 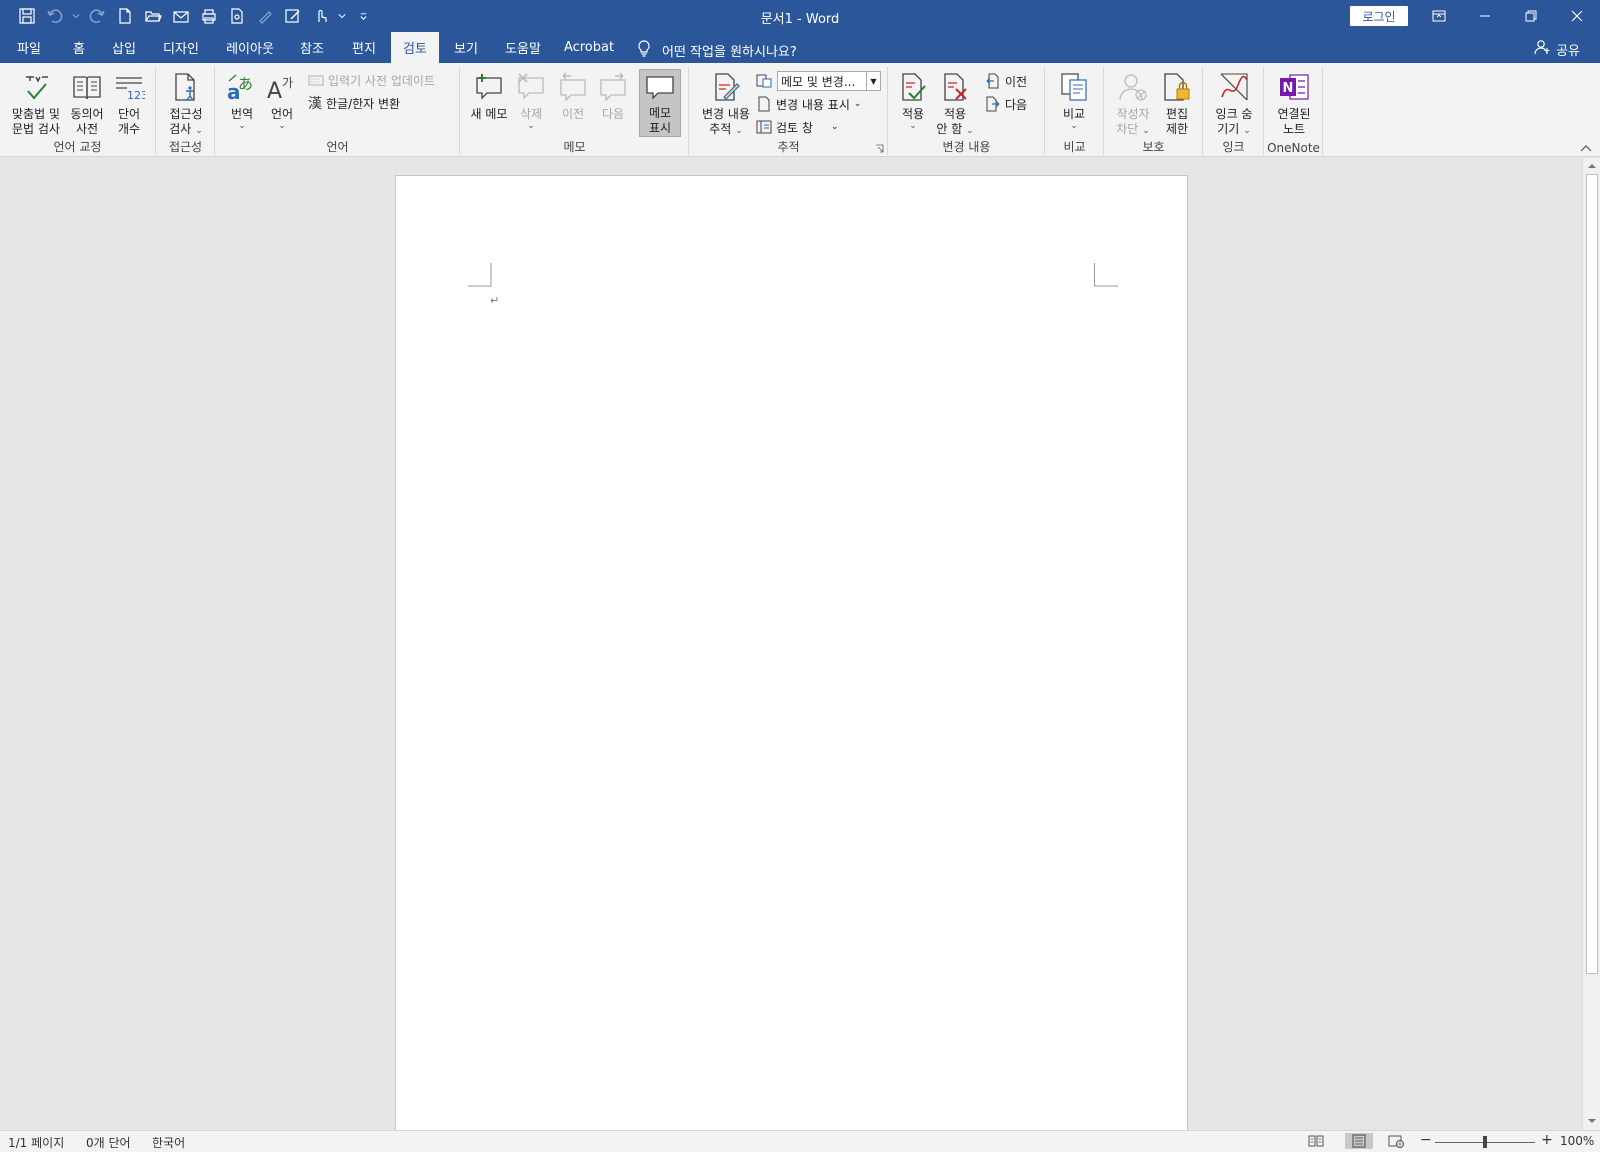 What do you see at coordinates (129, 114) in the screenshot?
I see `word-count-label-1: 단어` at bounding box center [129, 114].